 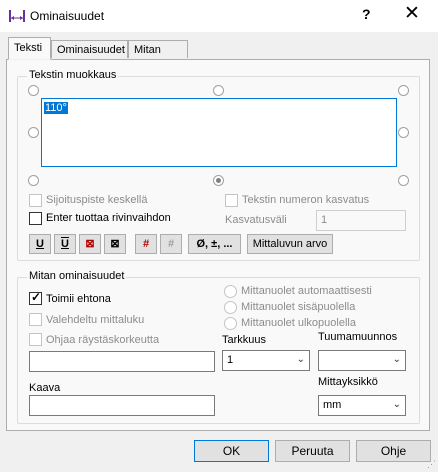 What do you see at coordinates (403, 132) in the screenshot?
I see `anchor-handle-middle-right` at bounding box center [403, 132].